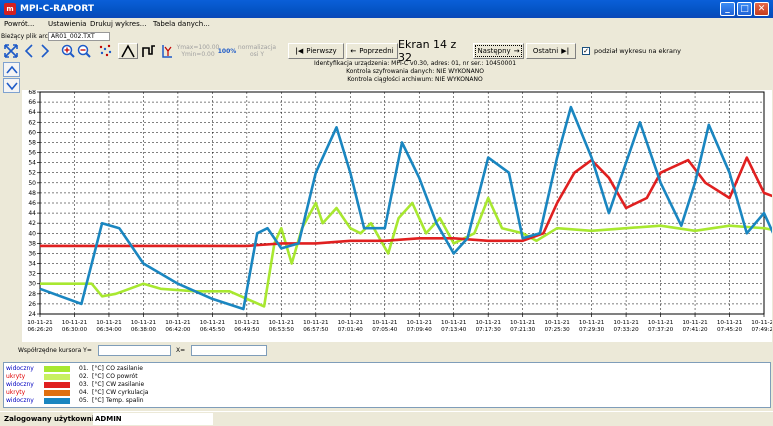 The height and width of the screenshot is (426, 773). I want to click on x-tick-label: 07:09:40, so click(420, 330).